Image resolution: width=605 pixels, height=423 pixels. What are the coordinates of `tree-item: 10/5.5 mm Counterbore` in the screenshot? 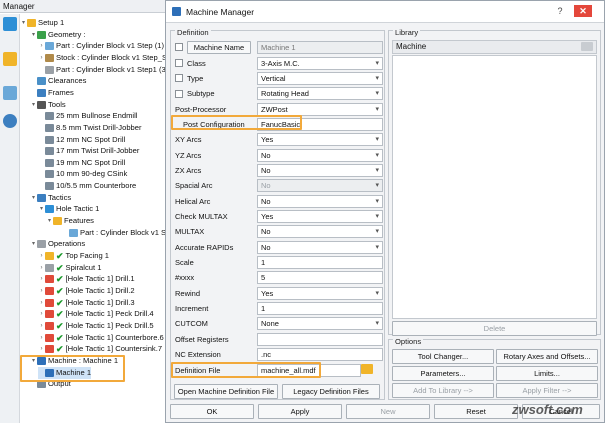 It's located at (87, 186).